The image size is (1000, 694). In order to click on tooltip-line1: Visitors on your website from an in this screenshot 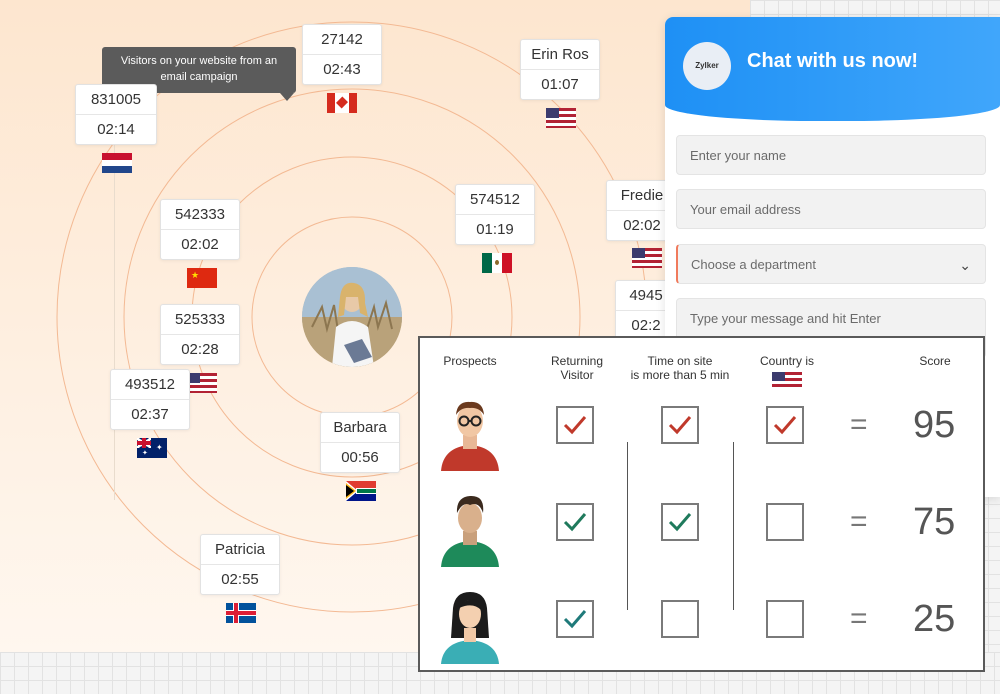, I will do `click(199, 61)`.